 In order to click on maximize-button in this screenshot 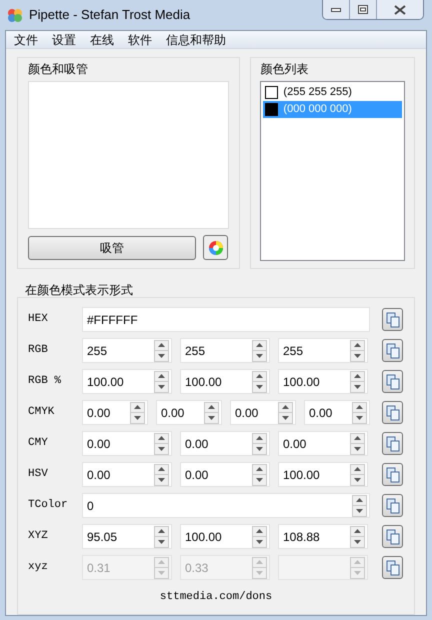, I will do `click(363, 9)`.